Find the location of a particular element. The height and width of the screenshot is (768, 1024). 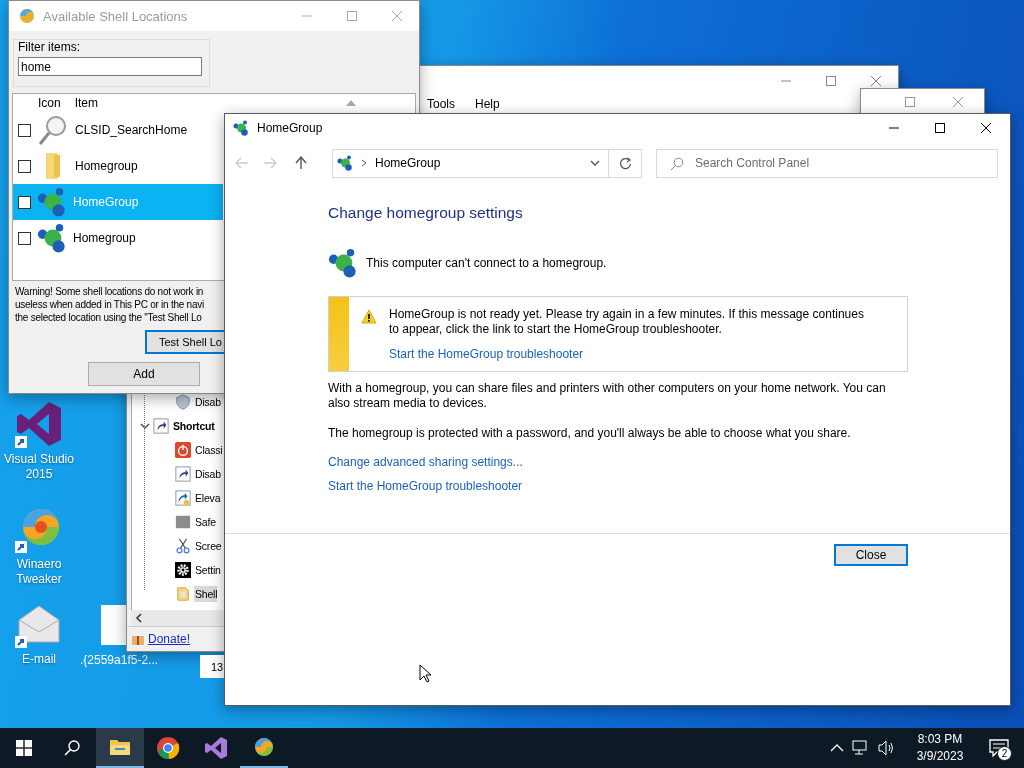

add-button: Add is located at coordinates (144, 374).